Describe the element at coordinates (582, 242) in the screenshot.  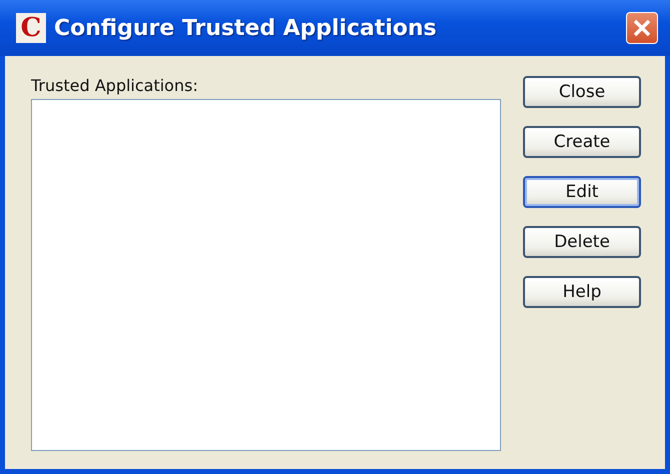
I see `dialog-button: Delete` at that location.